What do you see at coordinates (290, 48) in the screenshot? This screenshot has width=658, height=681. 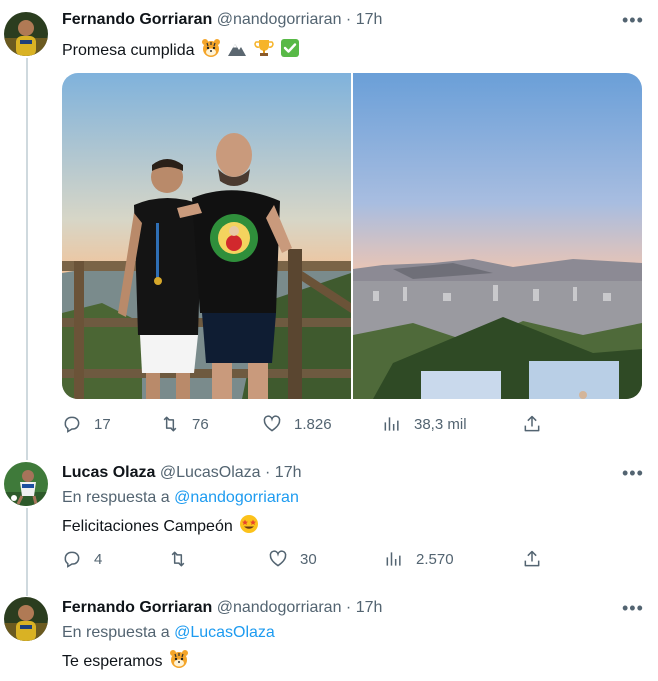 I see `check-mark-icon` at bounding box center [290, 48].